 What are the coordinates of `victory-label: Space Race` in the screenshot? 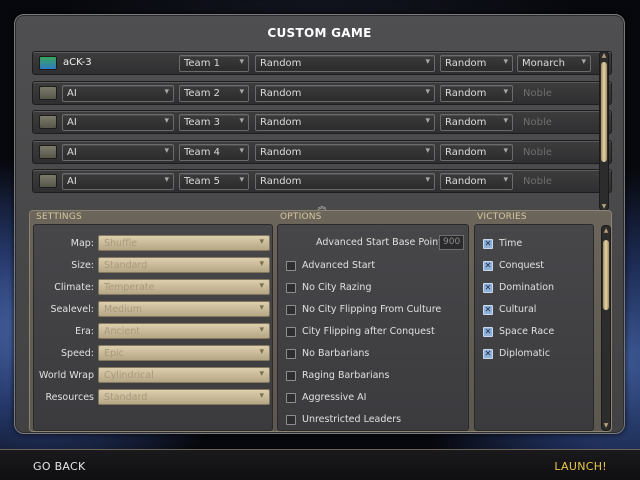 It's located at (527, 331).